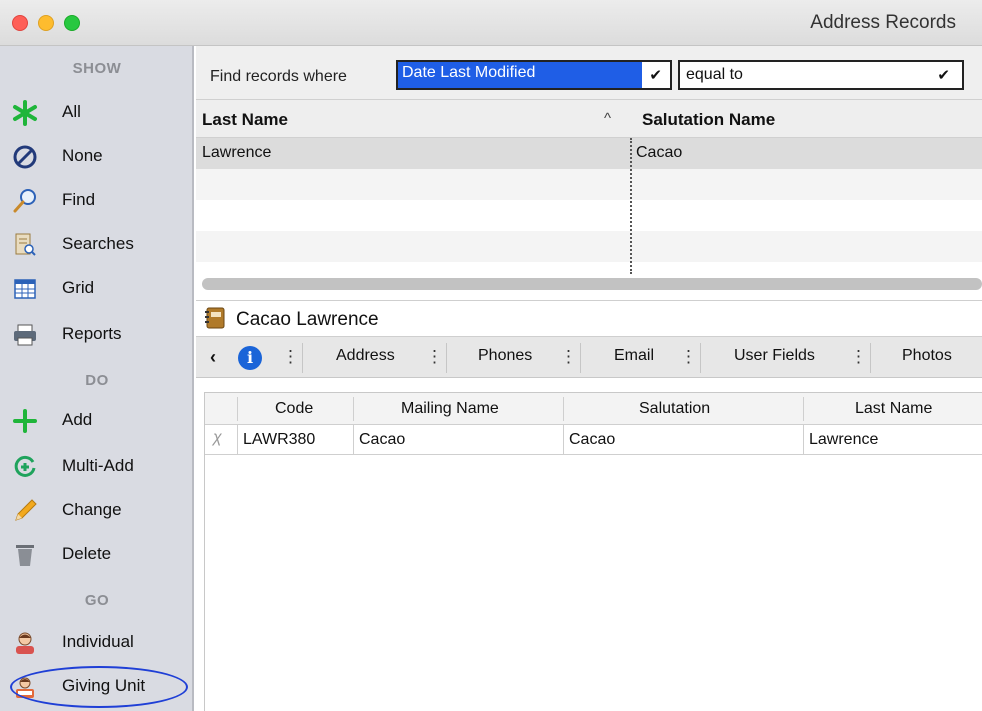 Image resolution: width=982 pixels, height=711 pixels. I want to click on sidebar-item-multi-add: Multi-Add, so click(97, 466).